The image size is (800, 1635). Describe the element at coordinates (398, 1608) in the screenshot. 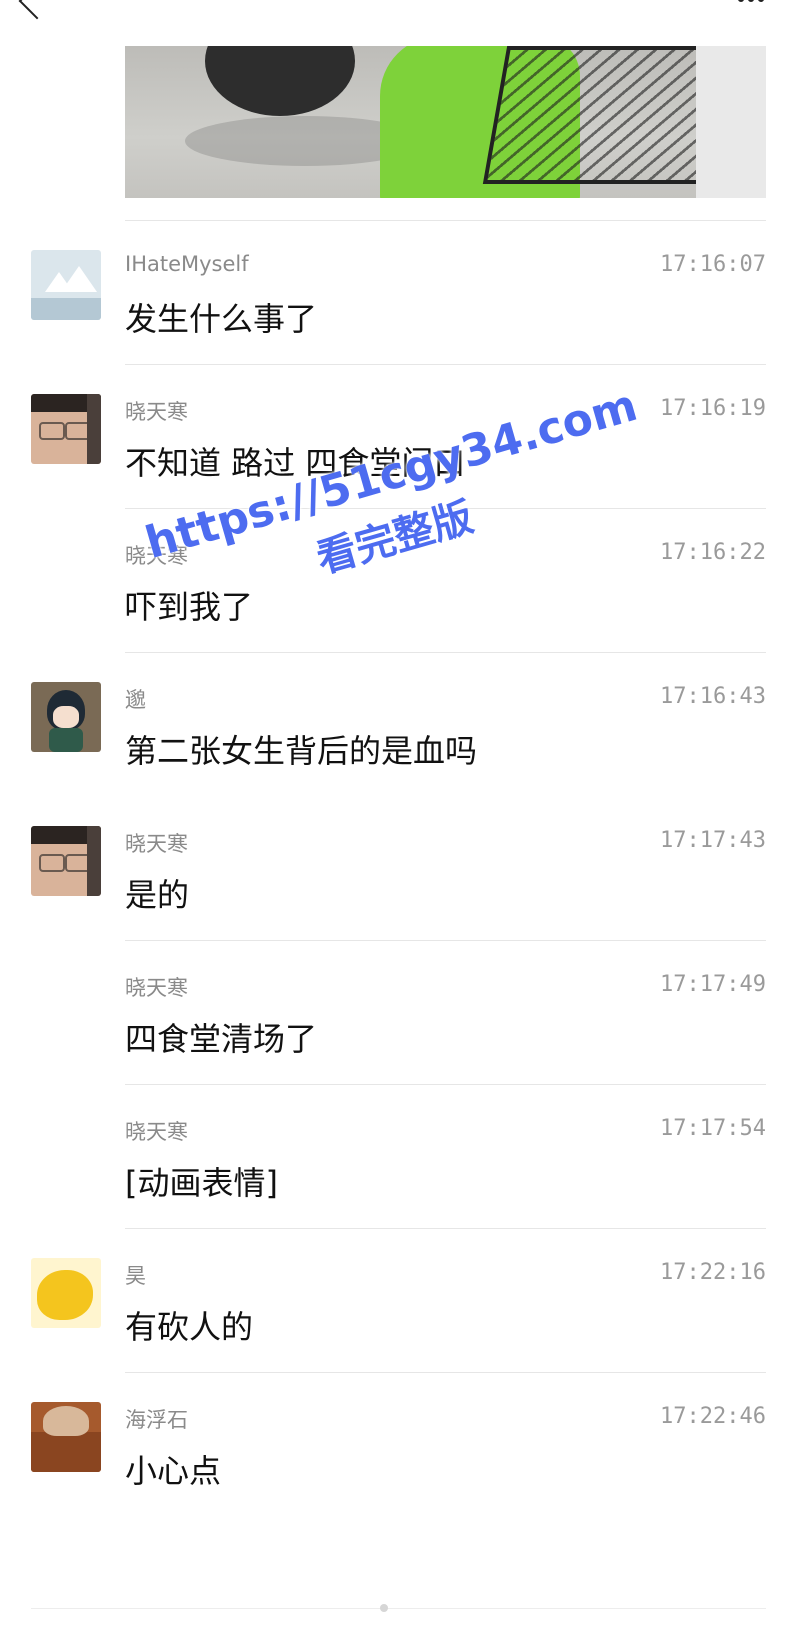

I see `bottom-divider` at that location.